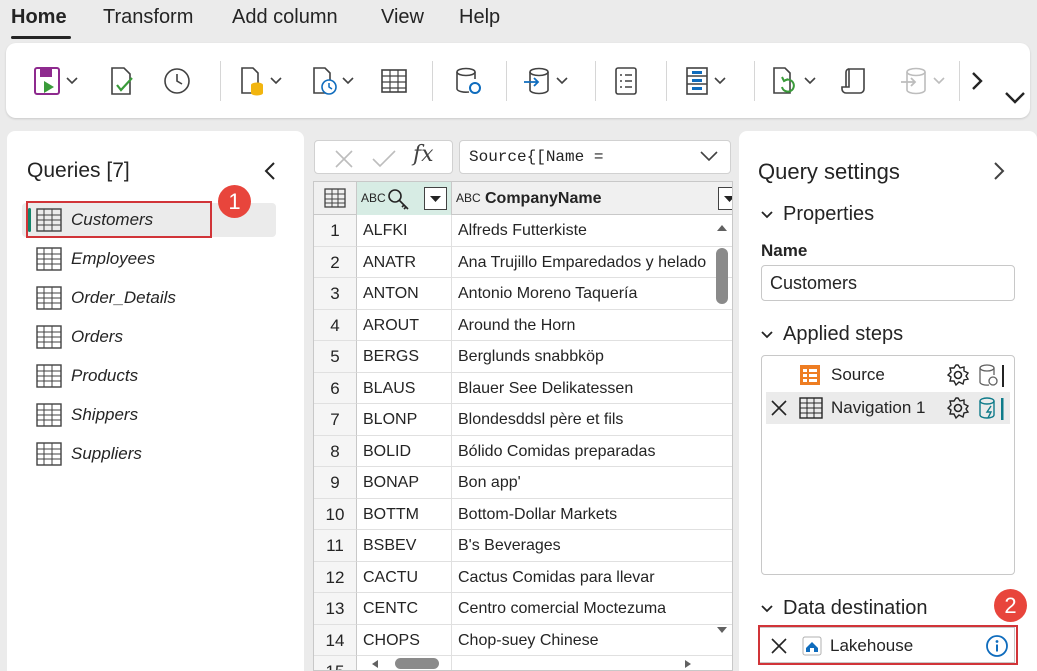 The image size is (1037, 671). I want to click on advanced-editor-button, so click(854, 81).